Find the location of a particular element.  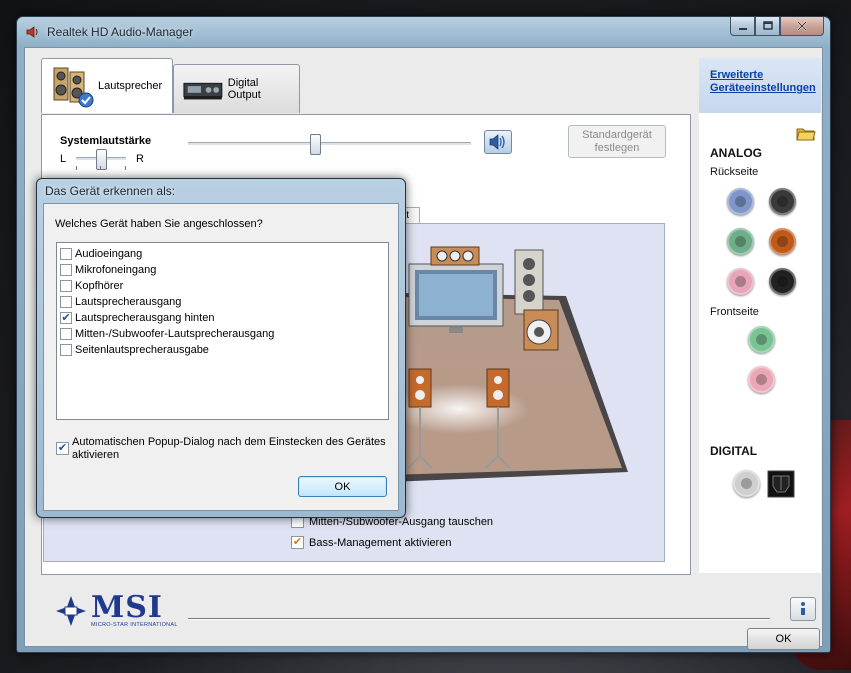

device-type-checkbox: ✔ is located at coordinates (66, 318).